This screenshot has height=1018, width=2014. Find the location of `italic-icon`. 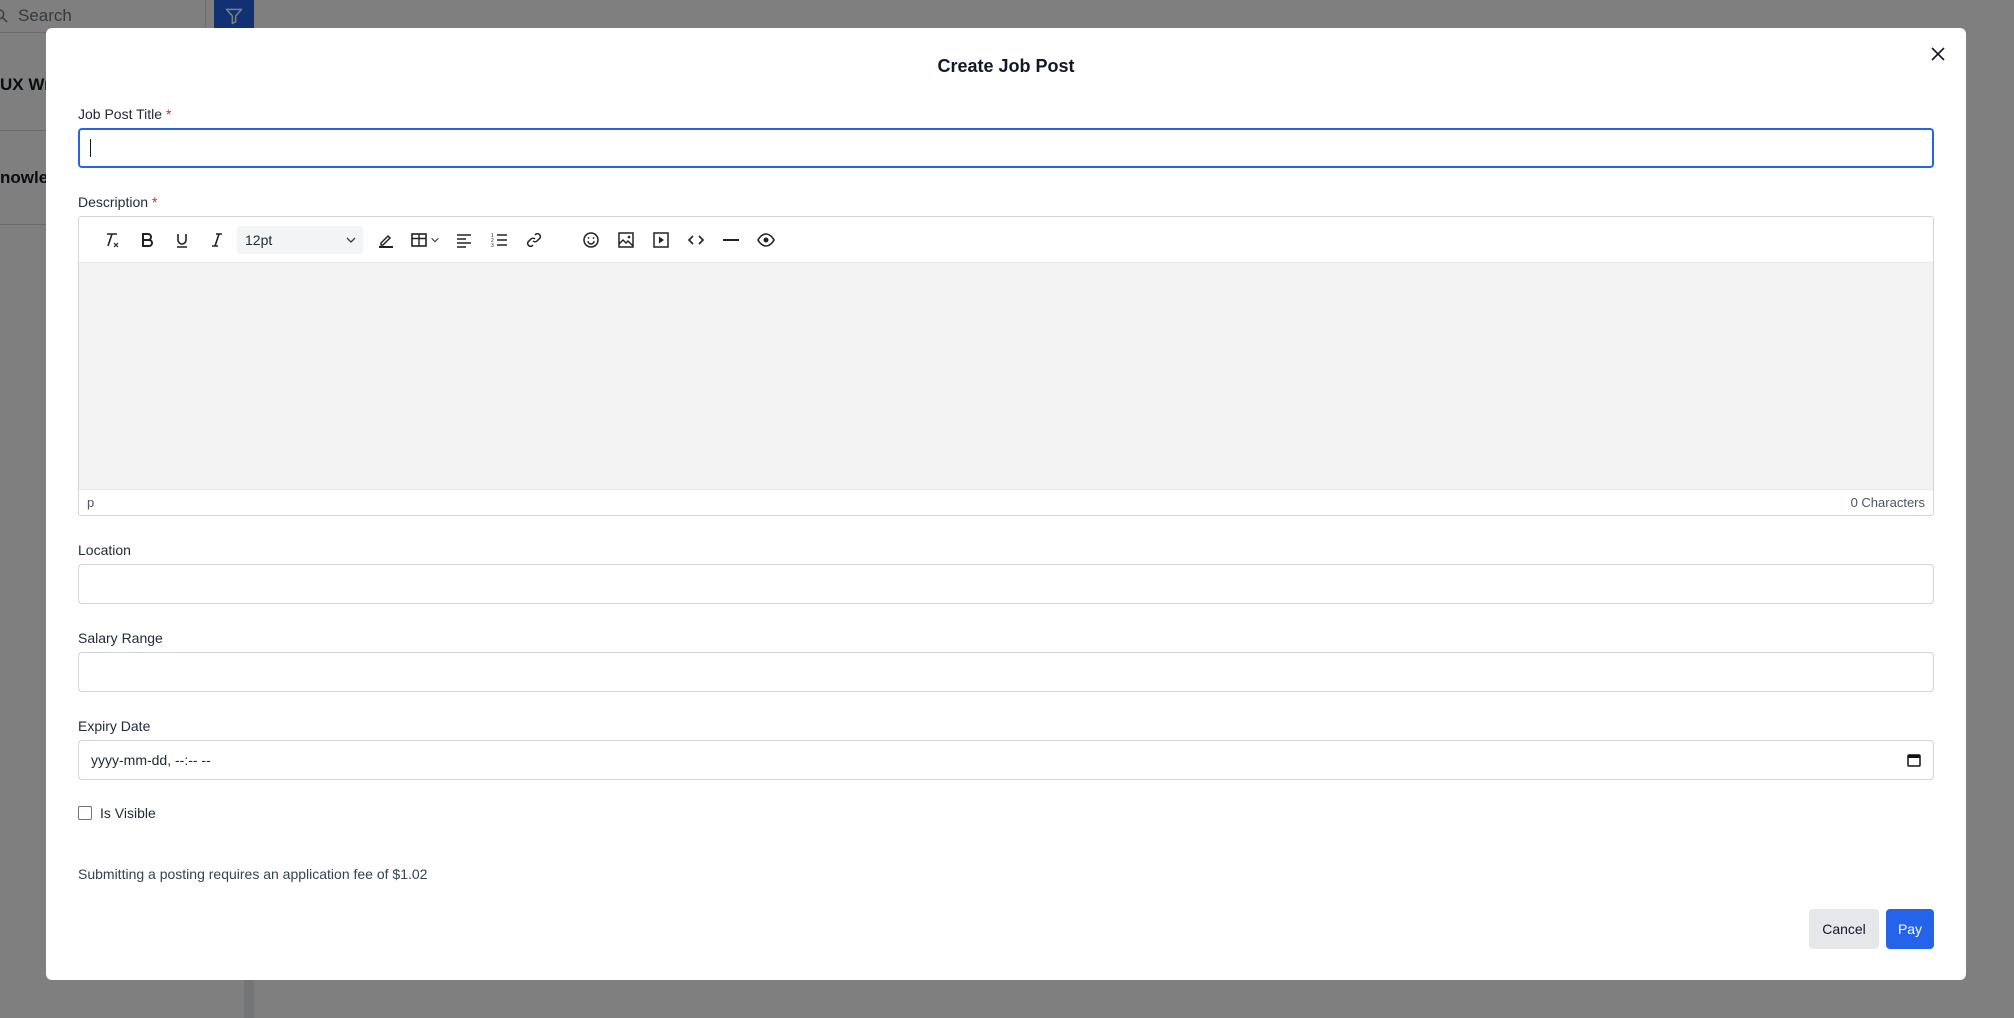

italic-icon is located at coordinates (217, 239).